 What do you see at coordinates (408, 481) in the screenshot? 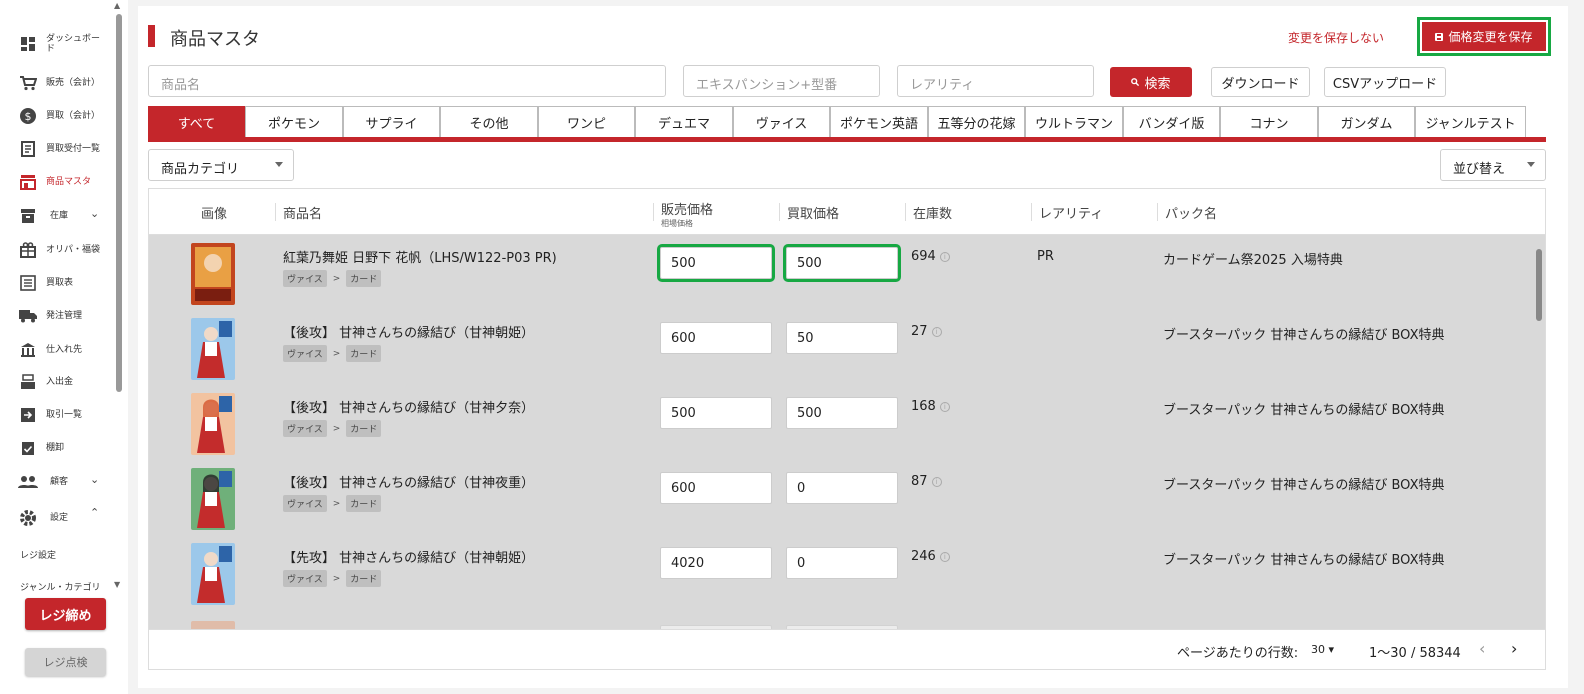
I see `product-name: 【後攻】 甘神さんちの縁結び（甘神夜重）` at bounding box center [408, 481].